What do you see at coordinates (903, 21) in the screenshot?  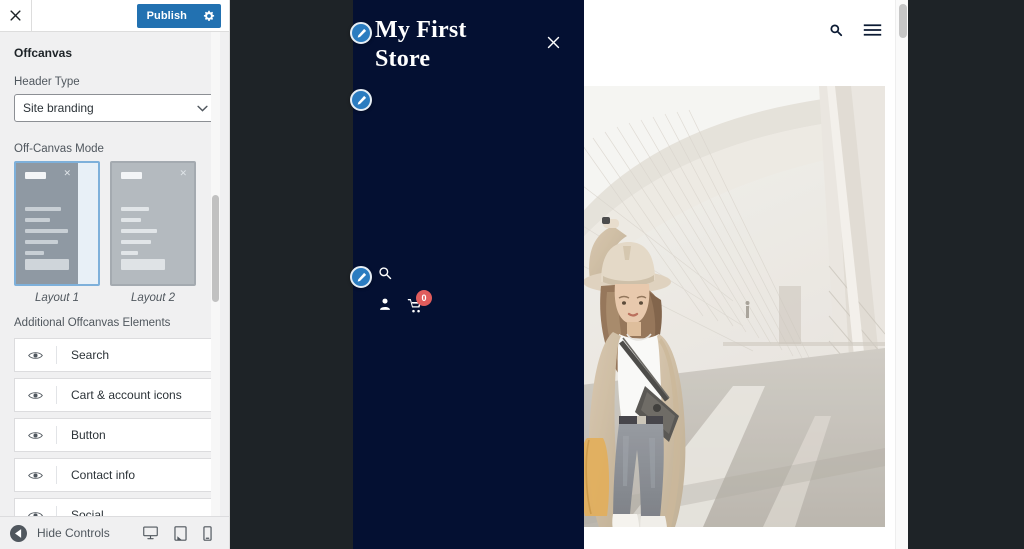 I see `preview-scrollbar-thumb` at bounding box center [903, 21].